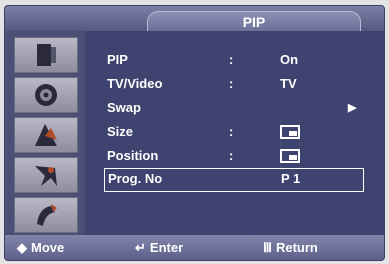 This screenshot has height=264, width=389. I want to click on menu-row-label: TV/Video, so click(135, 83).